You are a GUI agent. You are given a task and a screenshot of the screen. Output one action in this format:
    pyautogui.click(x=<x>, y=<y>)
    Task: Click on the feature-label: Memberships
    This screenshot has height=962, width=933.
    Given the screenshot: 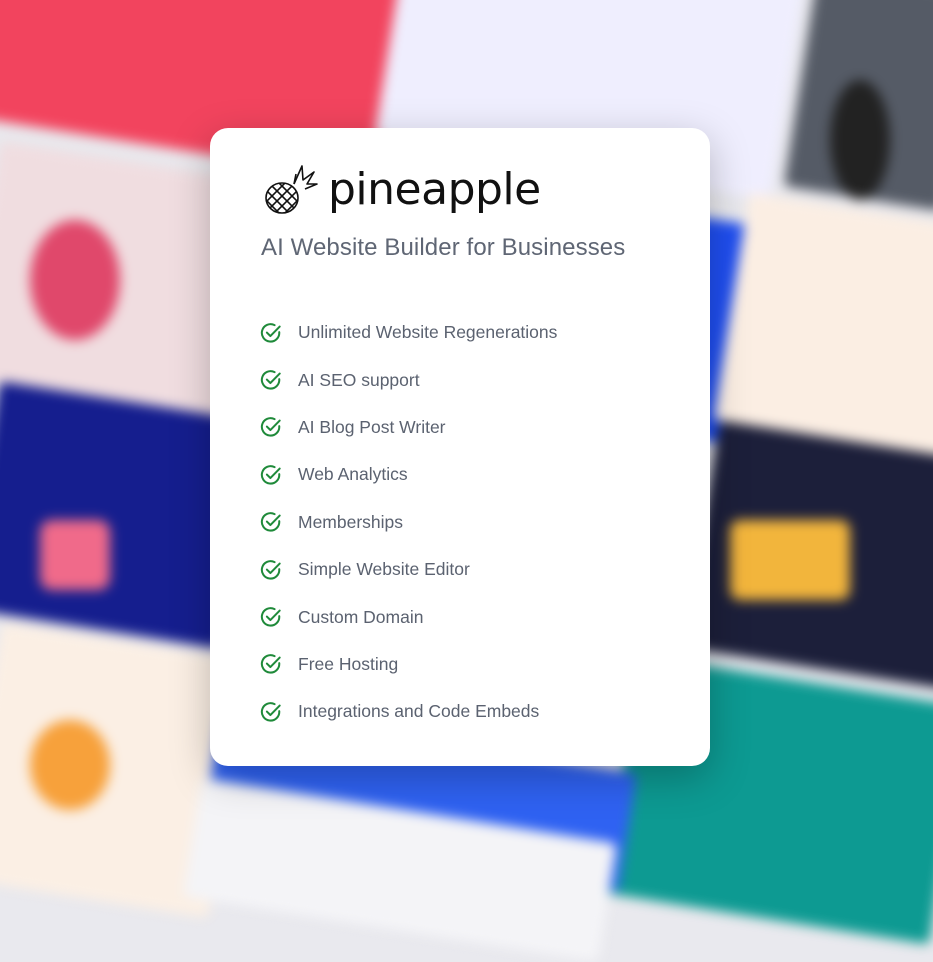 What is the action you would take?
    pyautogui.click(x=351, y=521)
    